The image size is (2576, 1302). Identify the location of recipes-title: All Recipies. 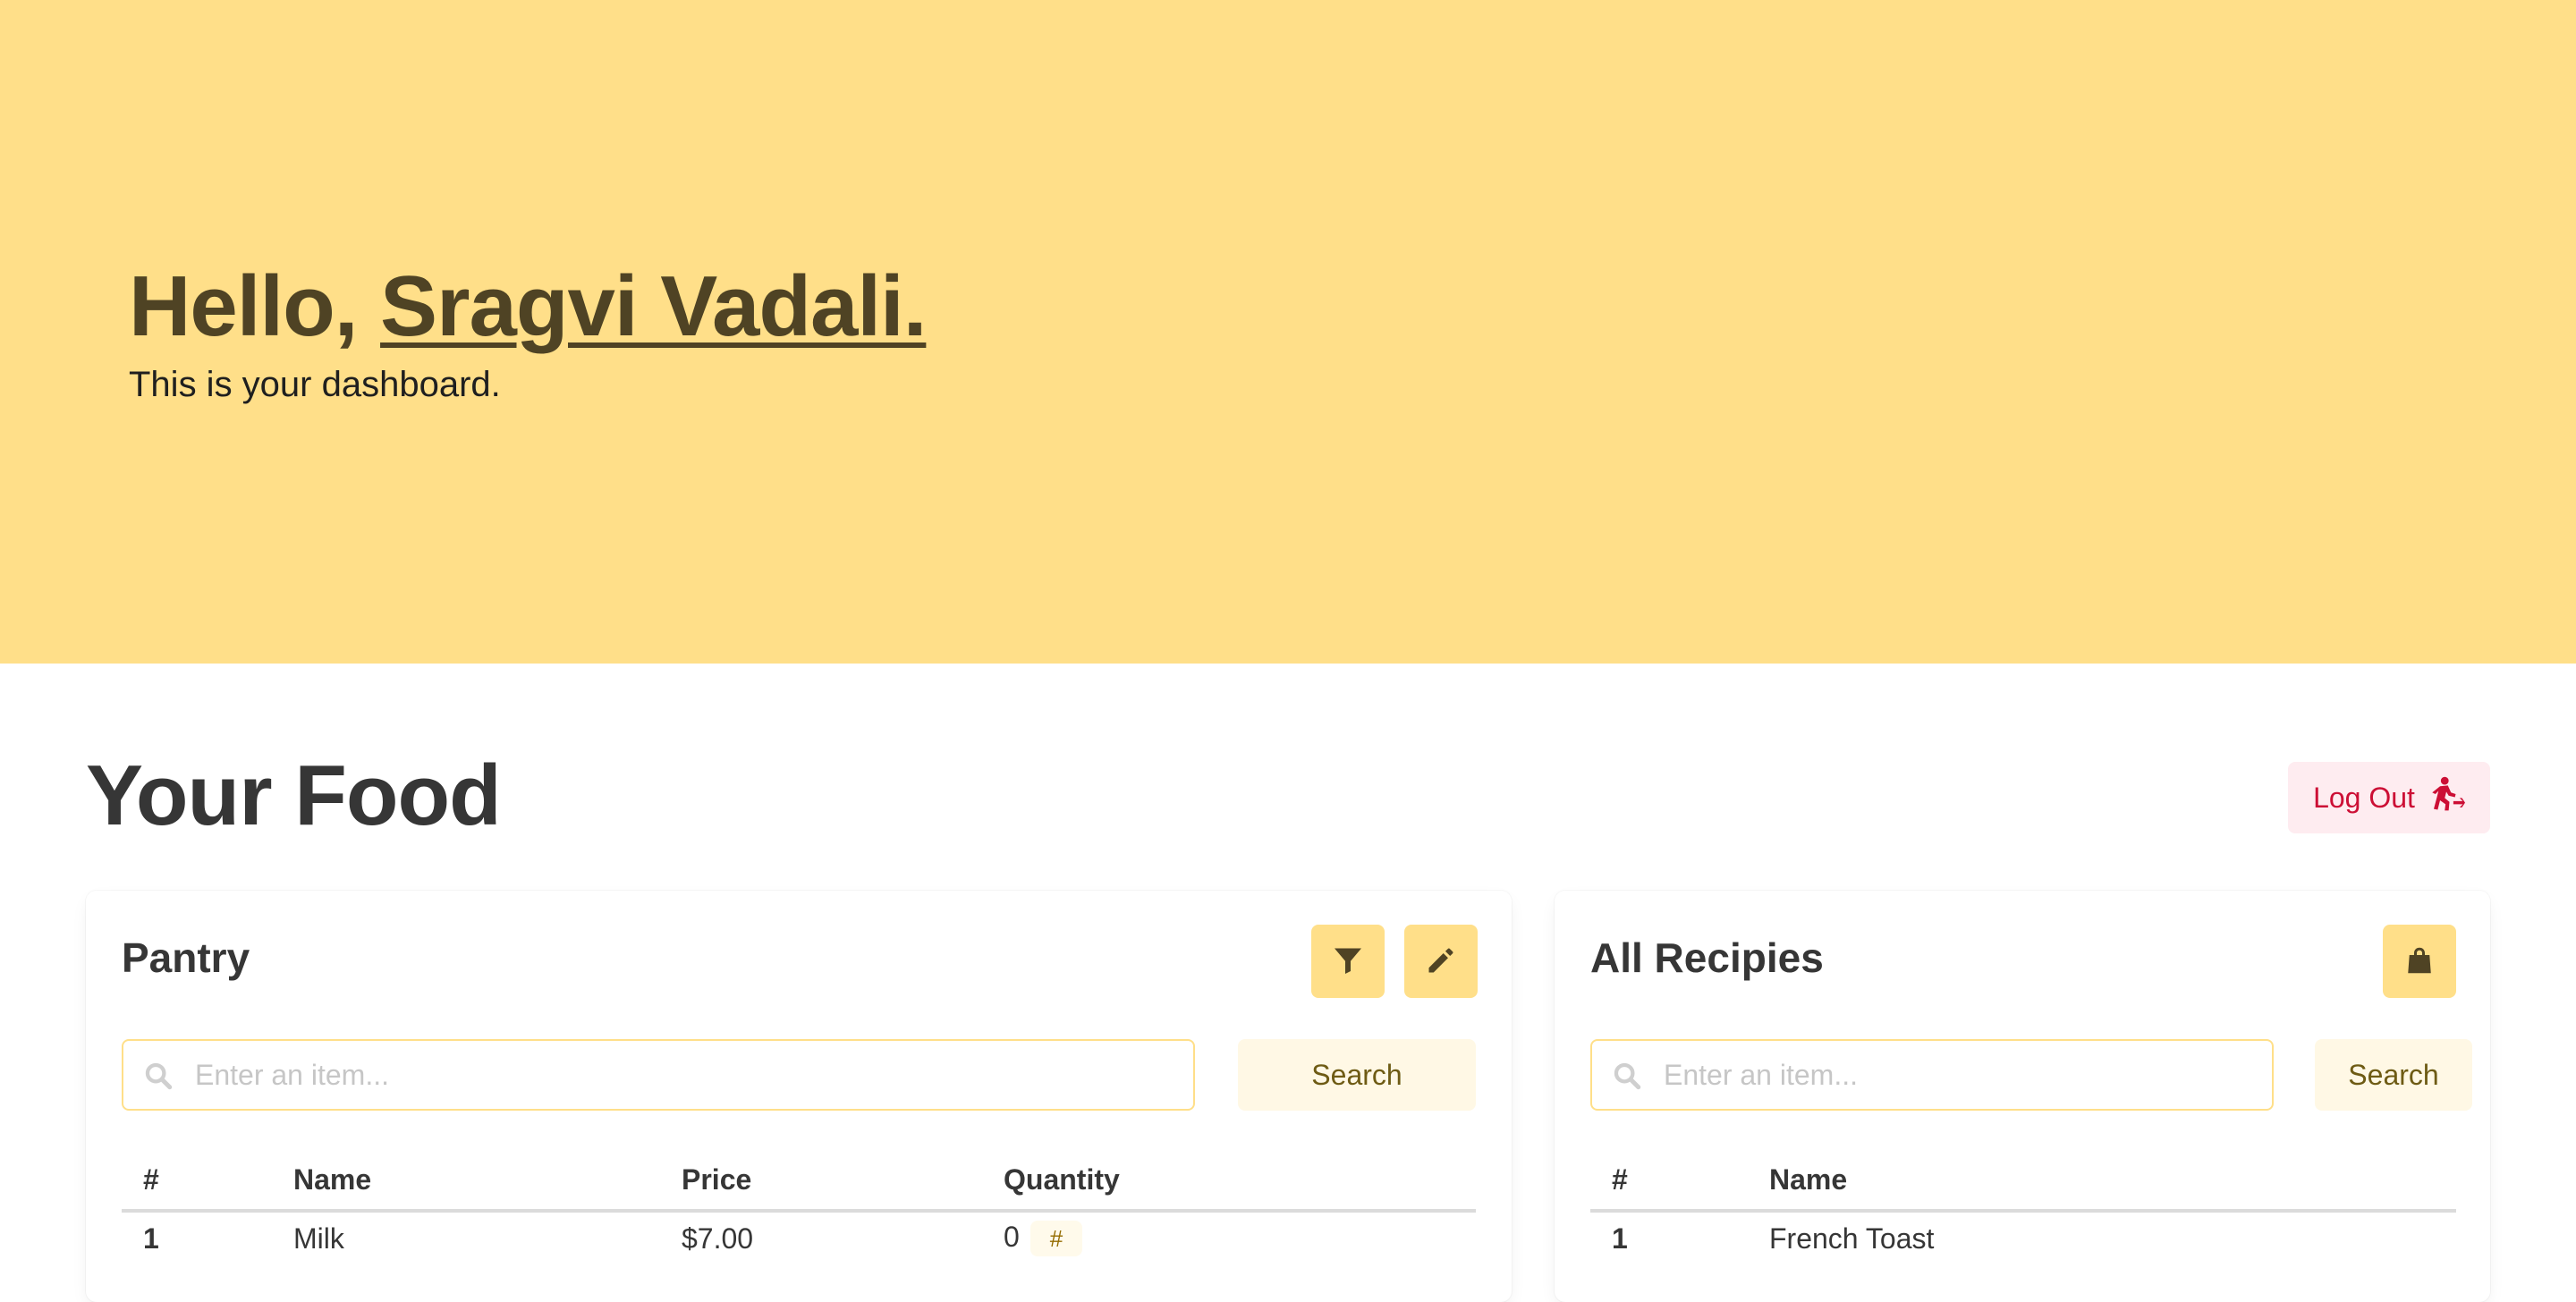
(1707, 957).